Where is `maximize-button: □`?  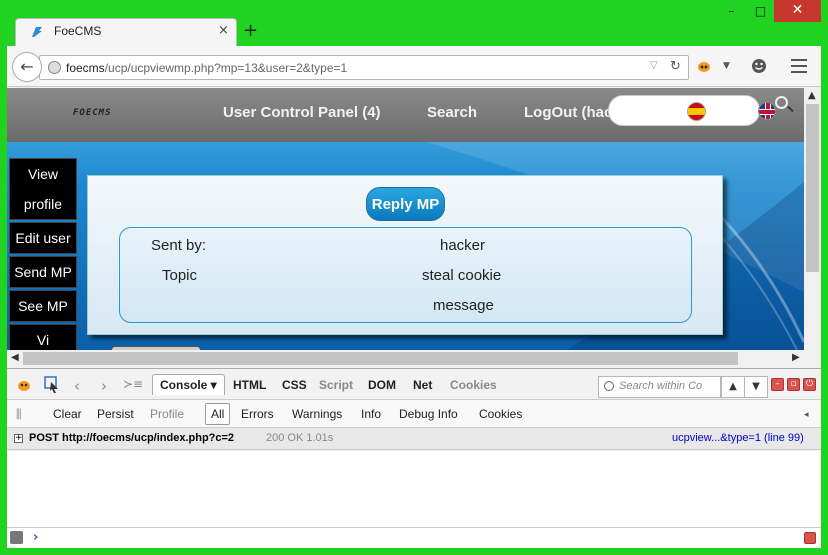
maximize-button: □ is located at coordinates (760, 11).